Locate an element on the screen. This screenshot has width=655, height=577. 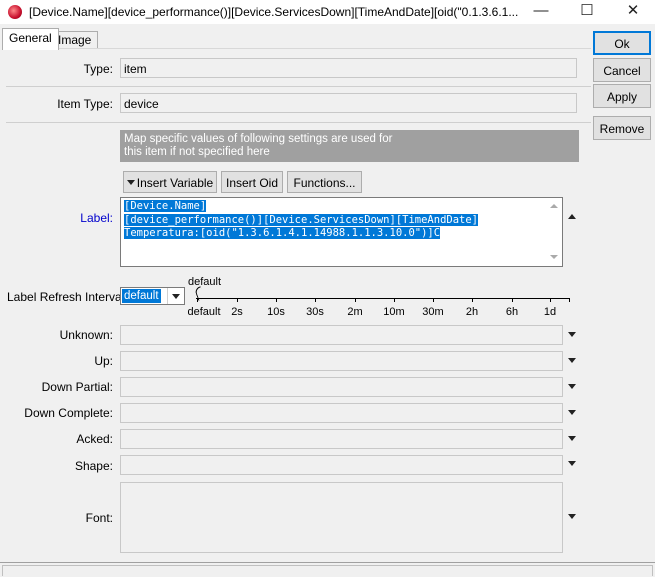
up-field is located at coordinates (341, 361).